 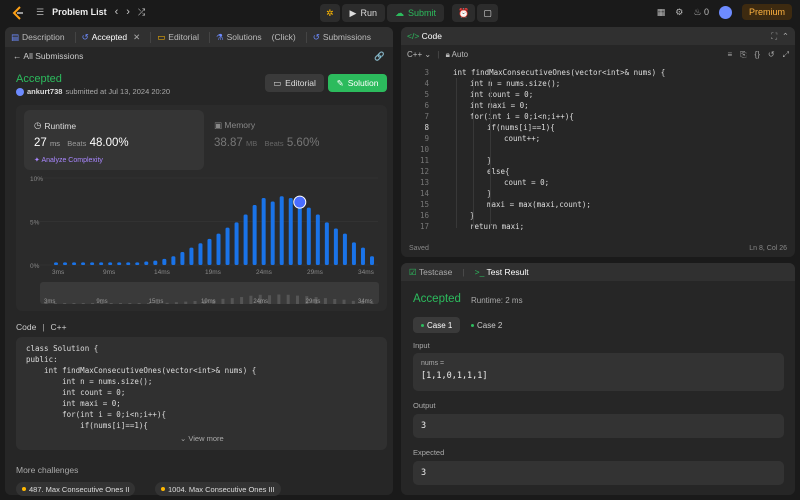 What do you see at coordinates (774, 36) in the screenshot?
I see `maximize-icon: ⛶` at bounding box center [774, 36].